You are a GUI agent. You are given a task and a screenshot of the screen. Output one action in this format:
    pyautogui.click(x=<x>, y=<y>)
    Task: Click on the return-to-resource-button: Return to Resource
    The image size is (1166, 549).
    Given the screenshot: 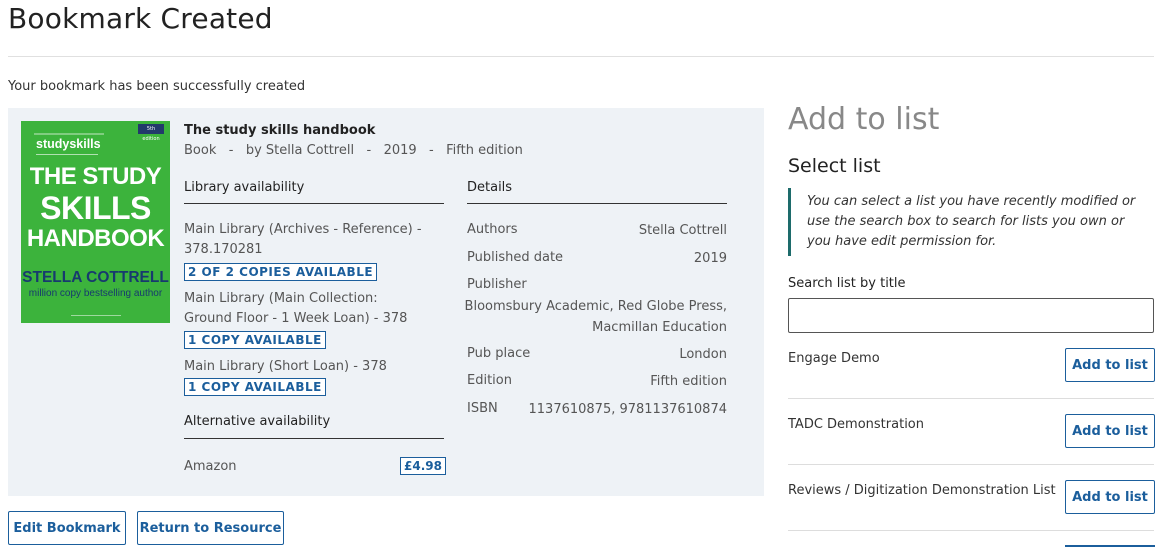 What is the action you would take?
    pyautogui.click(x=210, y=528)
    